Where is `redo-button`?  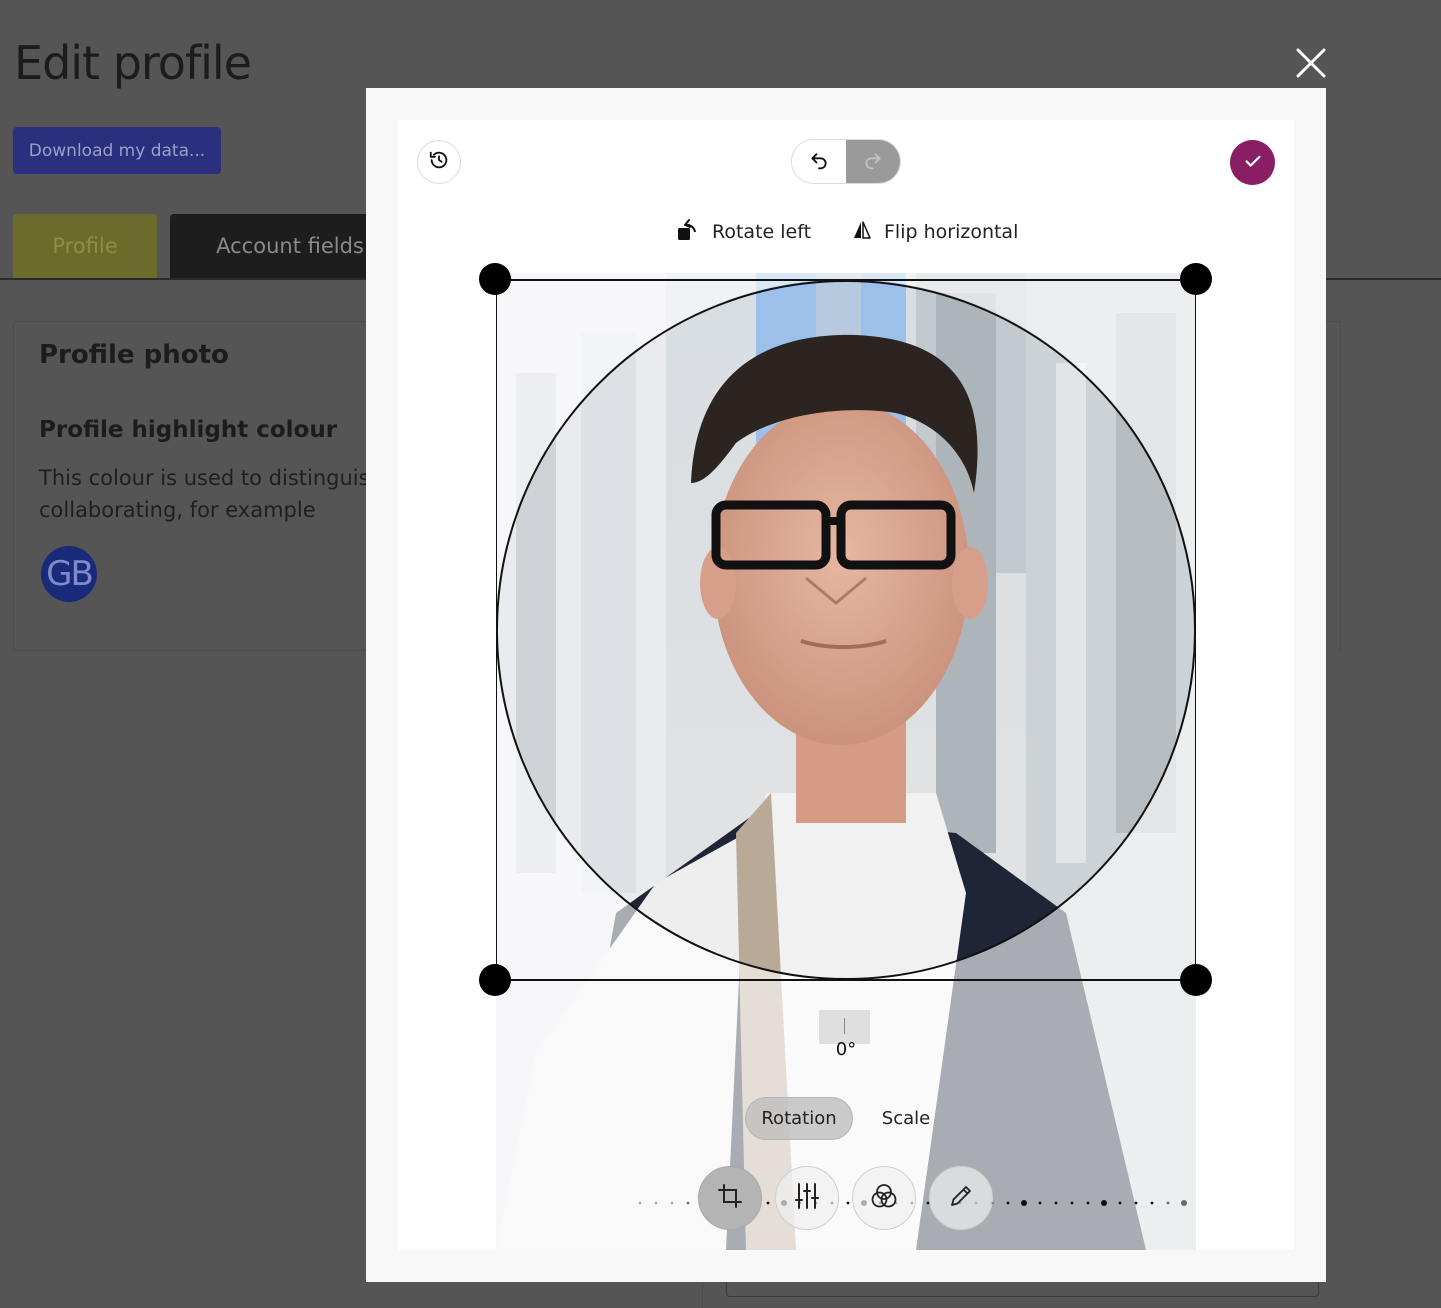 redo-button is located at coordinates (873, 161).